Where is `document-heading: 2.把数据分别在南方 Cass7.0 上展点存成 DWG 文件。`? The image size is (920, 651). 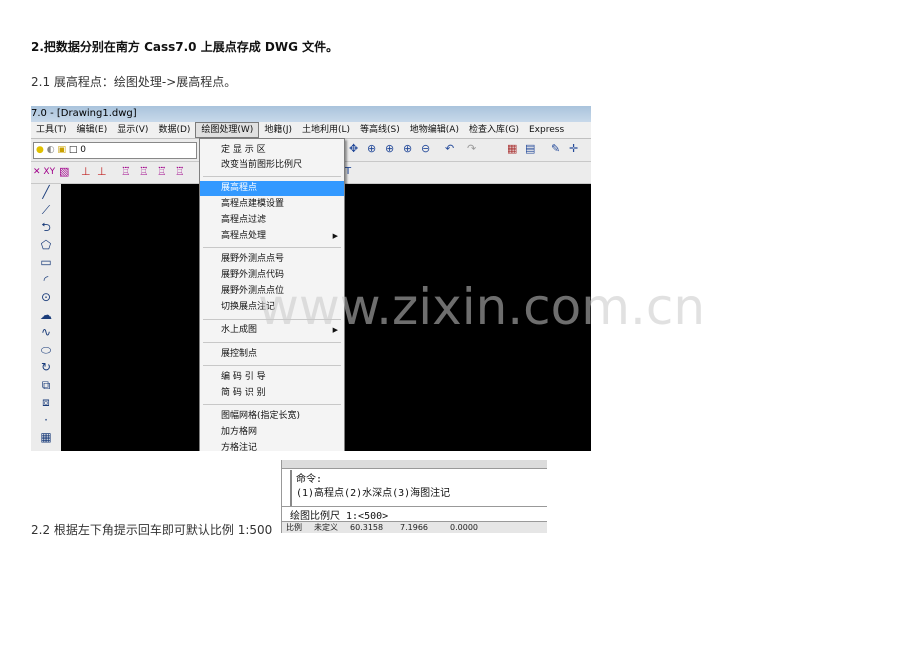 document-heading: 2.把数据分别在南方 Cass7.0 上展点存成 DWG 文件。 is located at coordinates (185, 47).